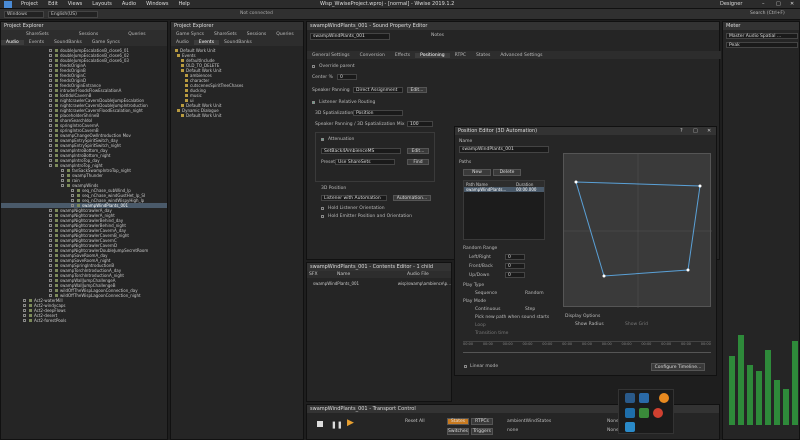  Describe the element at coordinates (102, 4) in the screenshot. I see `menu-layouts: Layouts` at that location.